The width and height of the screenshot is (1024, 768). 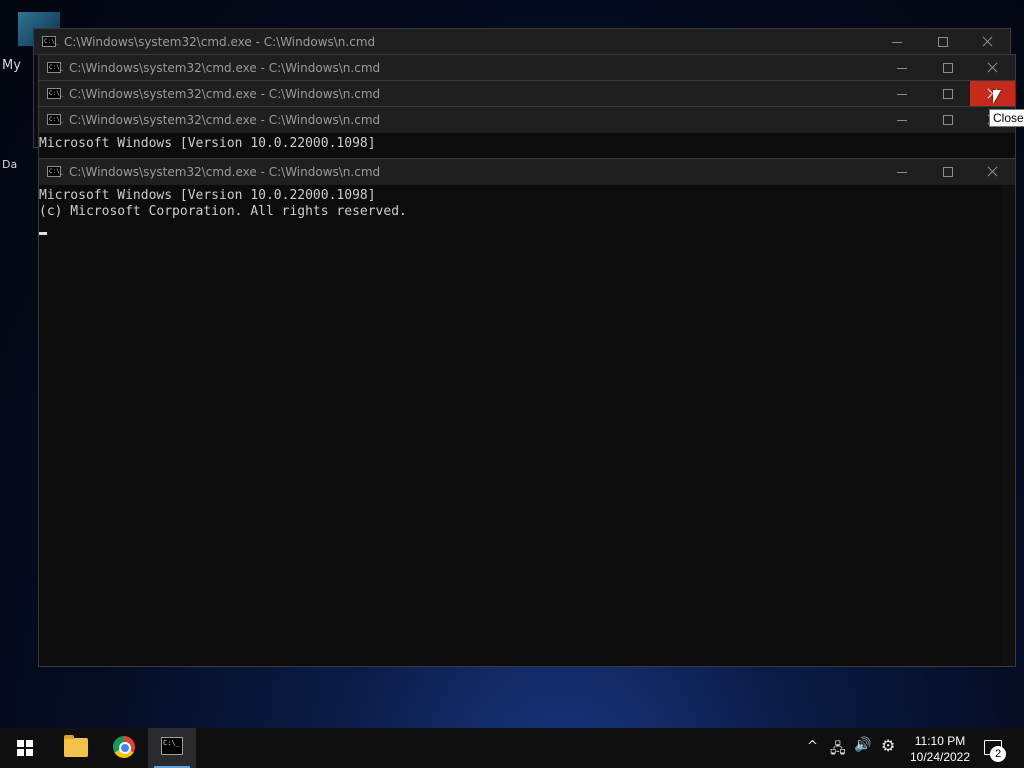 I want to click on network-icon: 🖧, so click(x=838, y=750).